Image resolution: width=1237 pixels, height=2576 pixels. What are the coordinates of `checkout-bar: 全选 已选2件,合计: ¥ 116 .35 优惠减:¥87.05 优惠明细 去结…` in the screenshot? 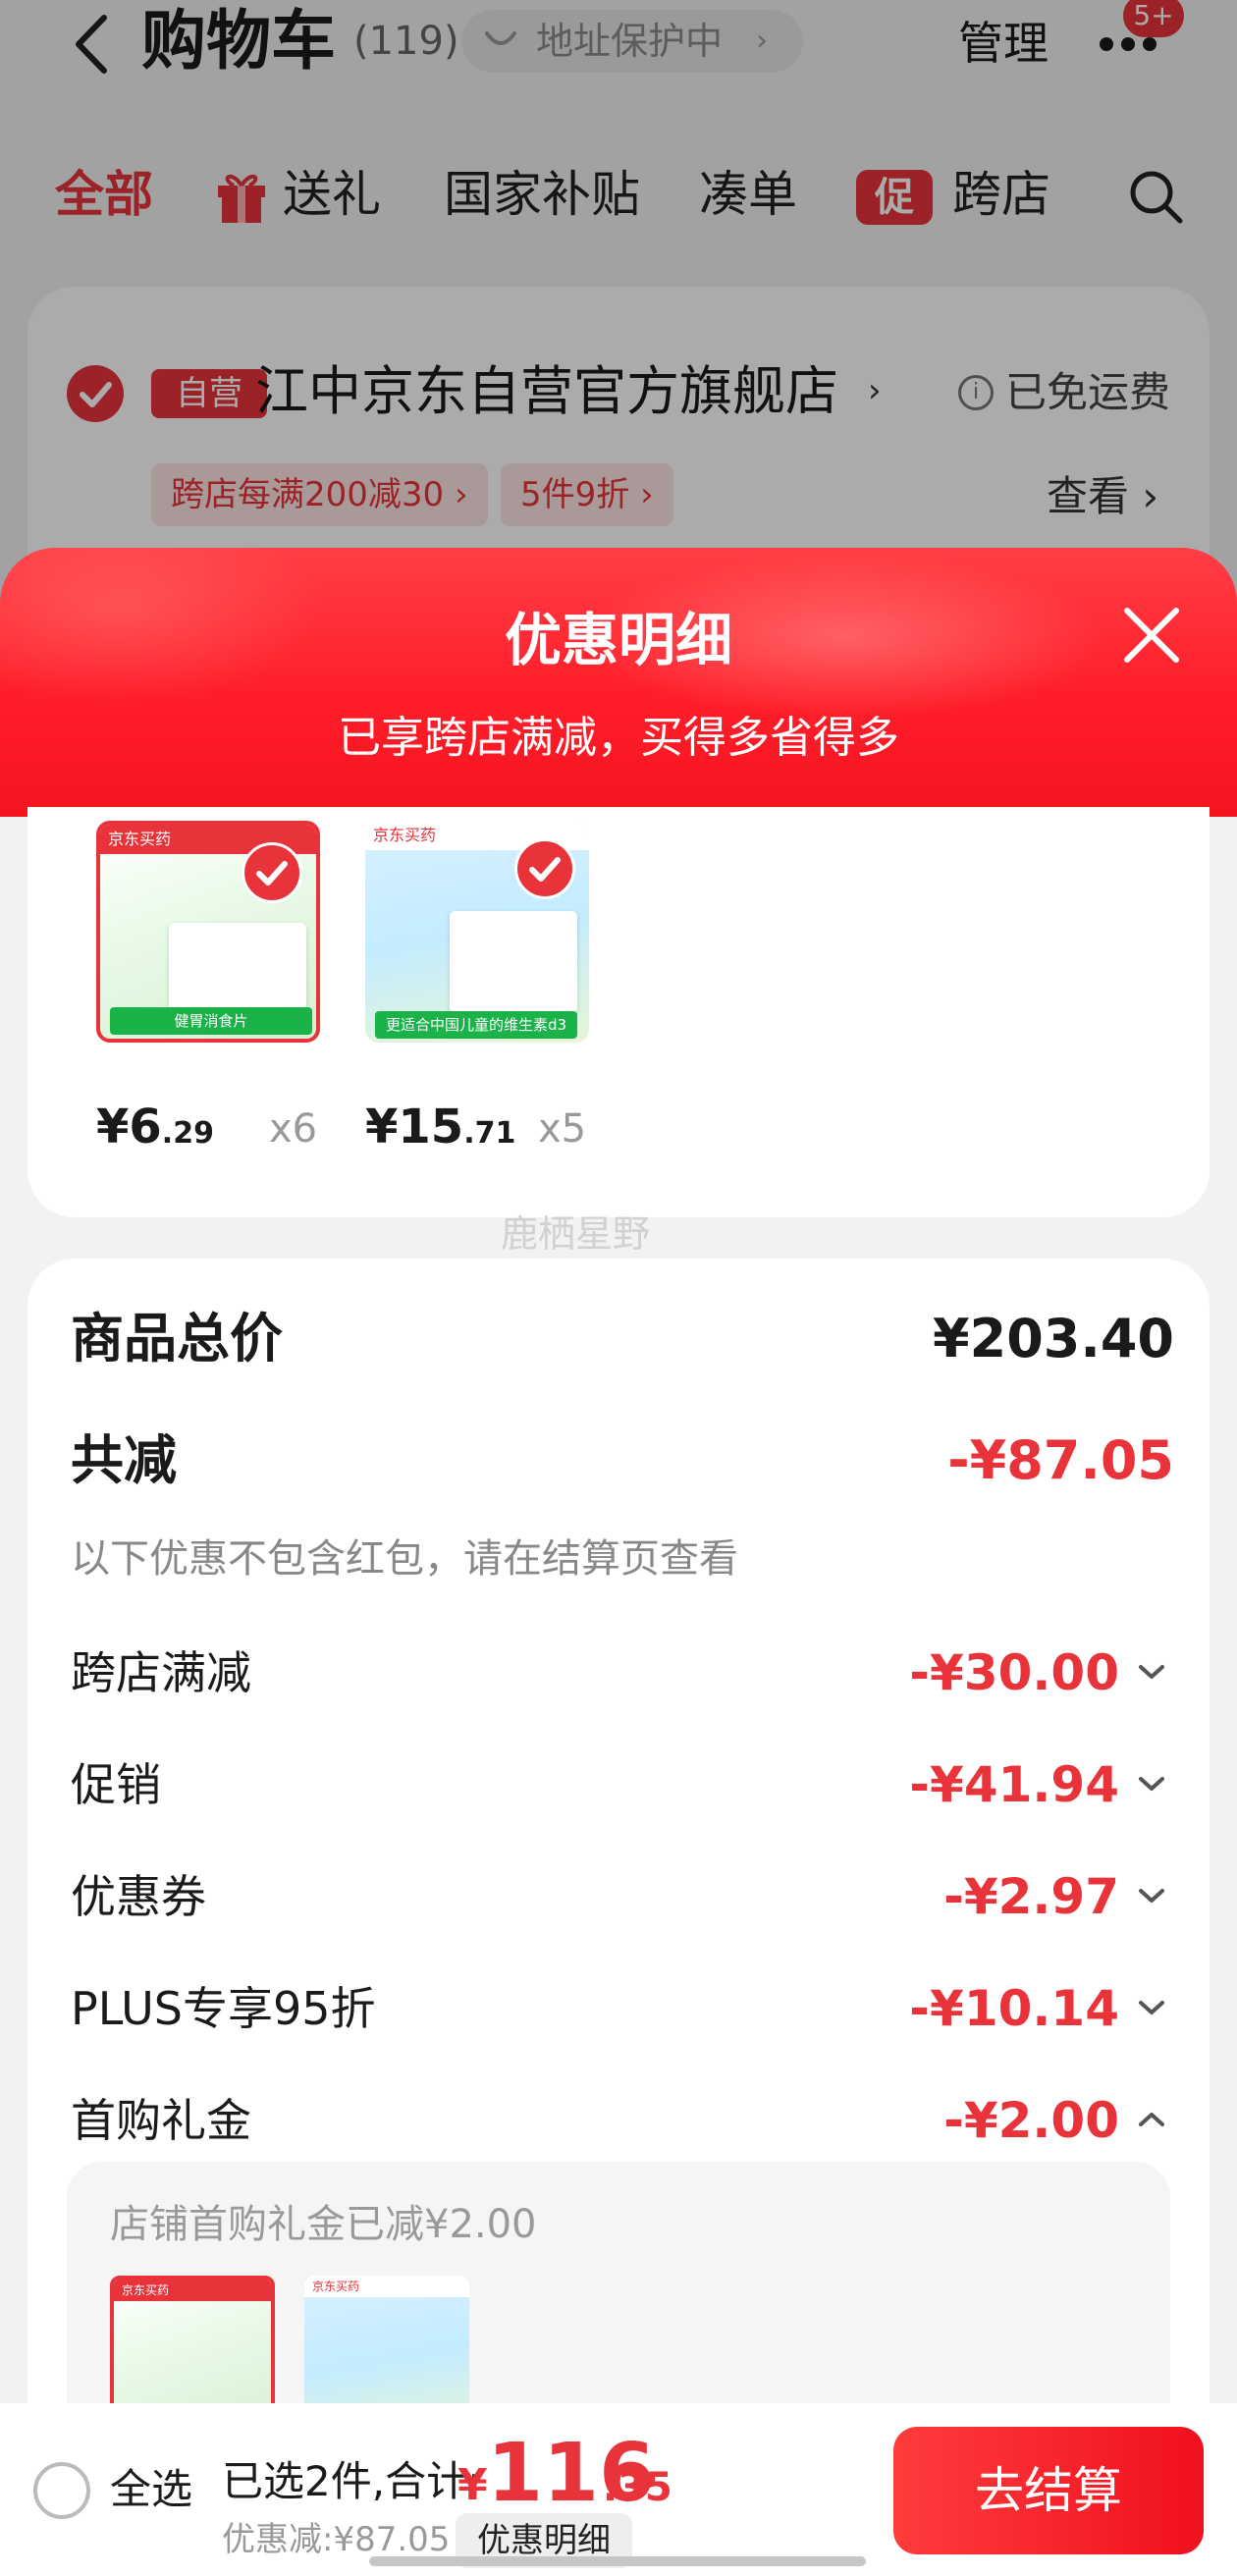 It's located at (618, 2489).